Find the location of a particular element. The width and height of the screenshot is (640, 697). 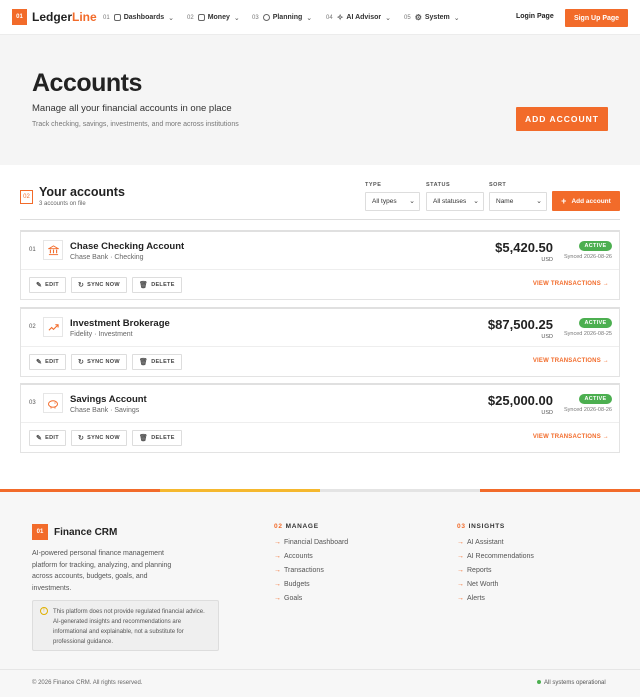

footer-logo-badge: 01 is located at coordinates (40, 532).